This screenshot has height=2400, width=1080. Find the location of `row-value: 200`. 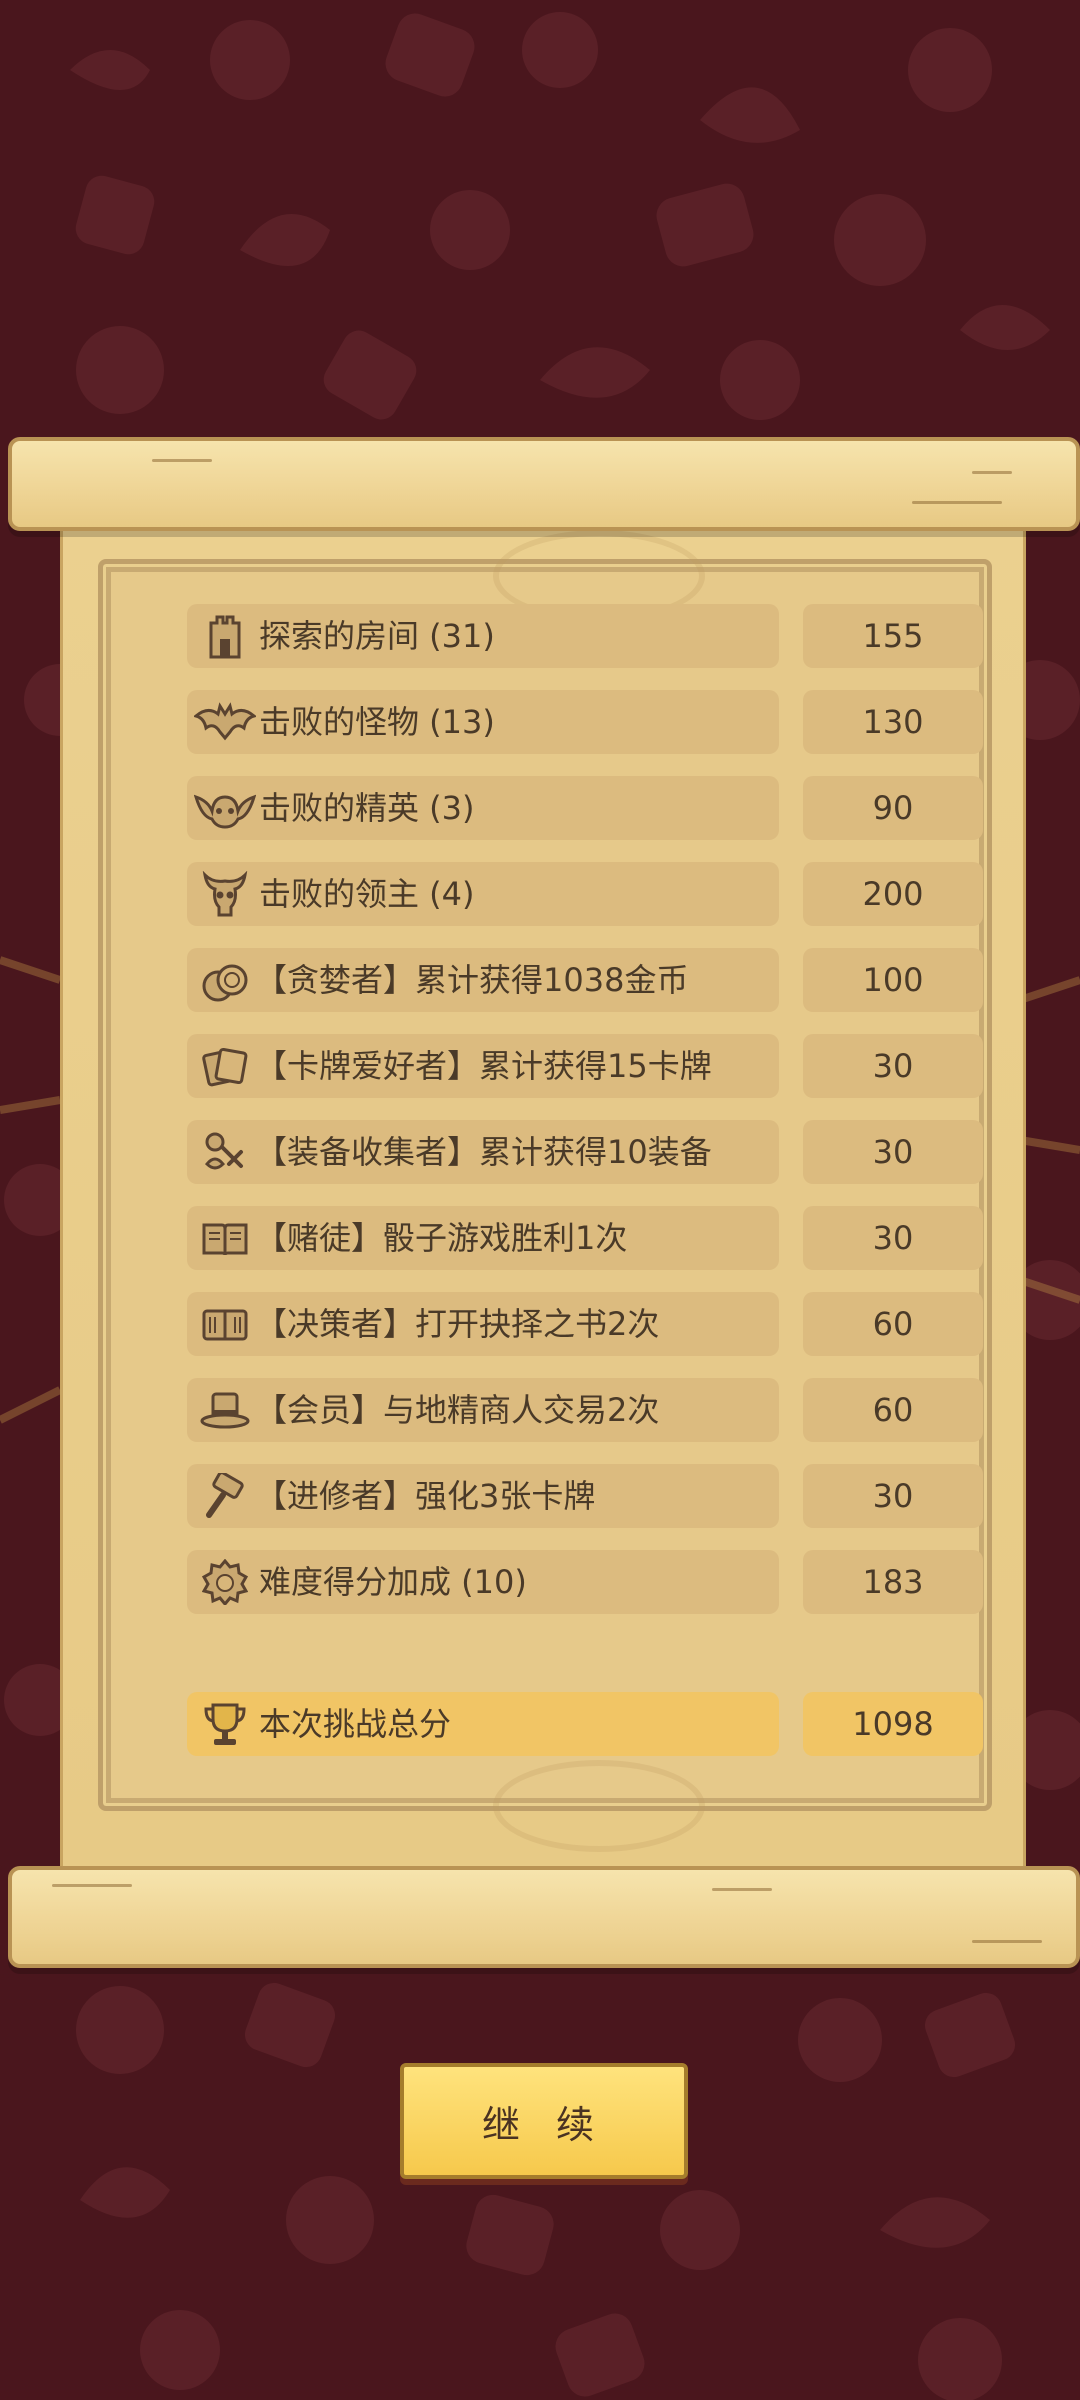

row-value: 200 is located at coordinates (893, 894).